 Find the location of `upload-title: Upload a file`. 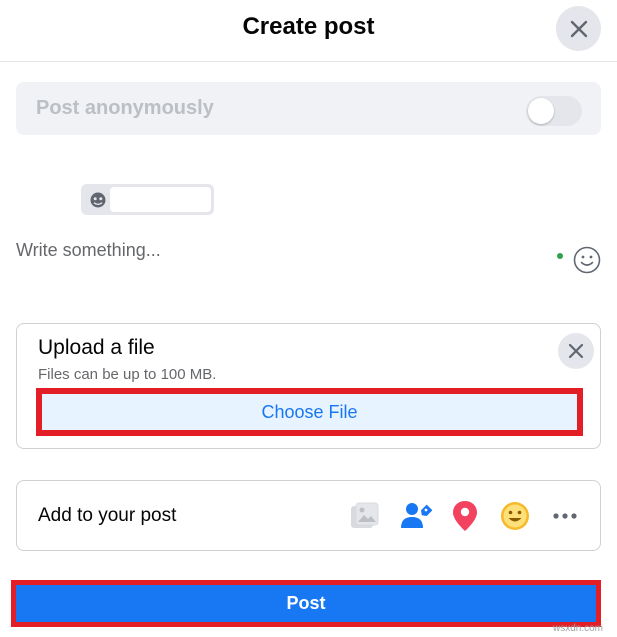

upload-title: Upload a file is located at coordinates (96, 347).